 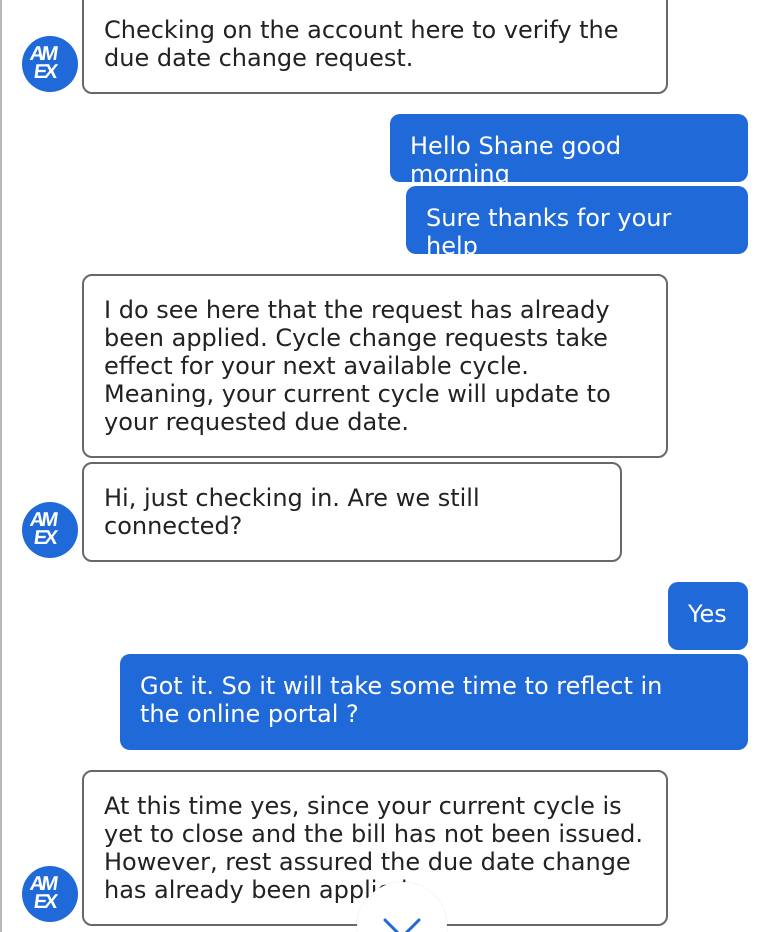 What do you see at coordinates (1, 466) in the screenshot?
I see `chat-left-border` at bounding box center [1, 466].